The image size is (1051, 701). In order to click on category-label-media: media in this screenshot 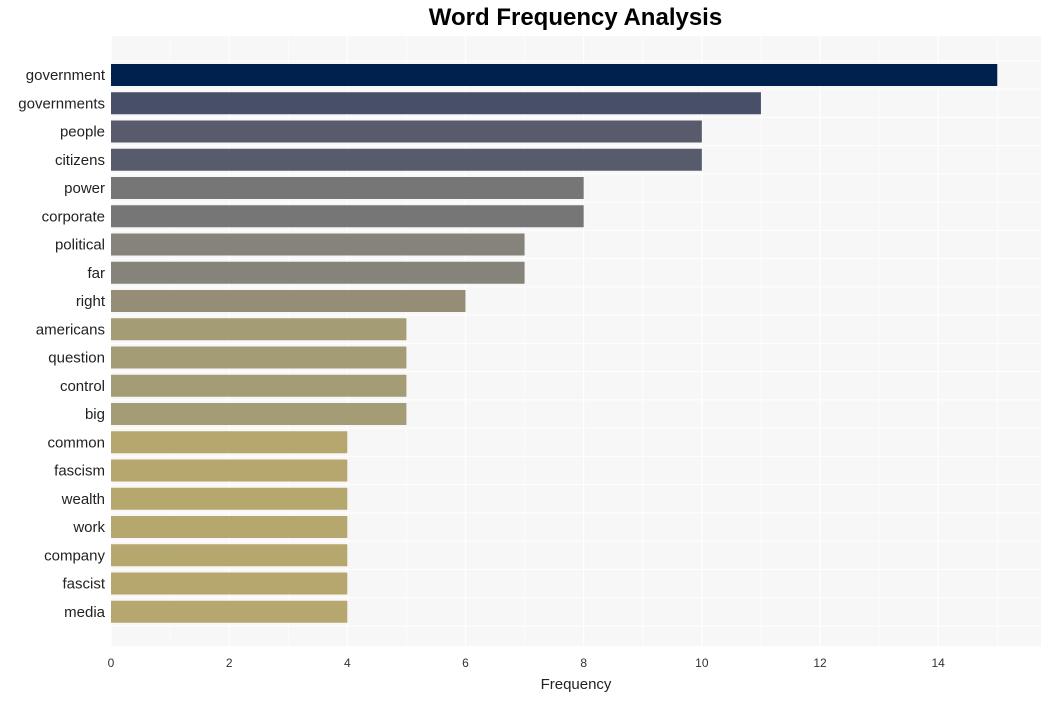, I will do `click(85, 612)`.